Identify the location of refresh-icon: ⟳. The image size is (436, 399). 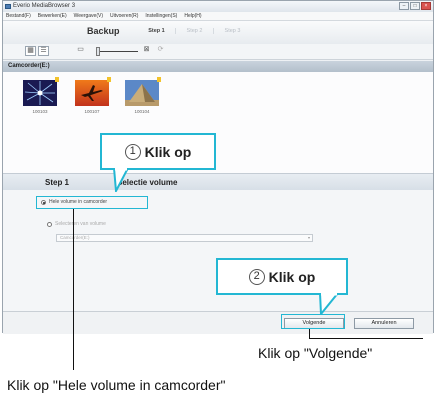
(160, 51).